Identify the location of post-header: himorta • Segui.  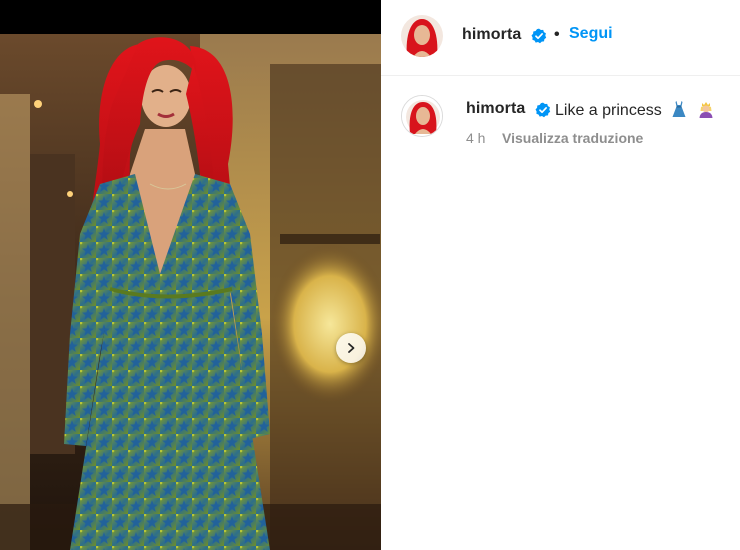
(560, 38).